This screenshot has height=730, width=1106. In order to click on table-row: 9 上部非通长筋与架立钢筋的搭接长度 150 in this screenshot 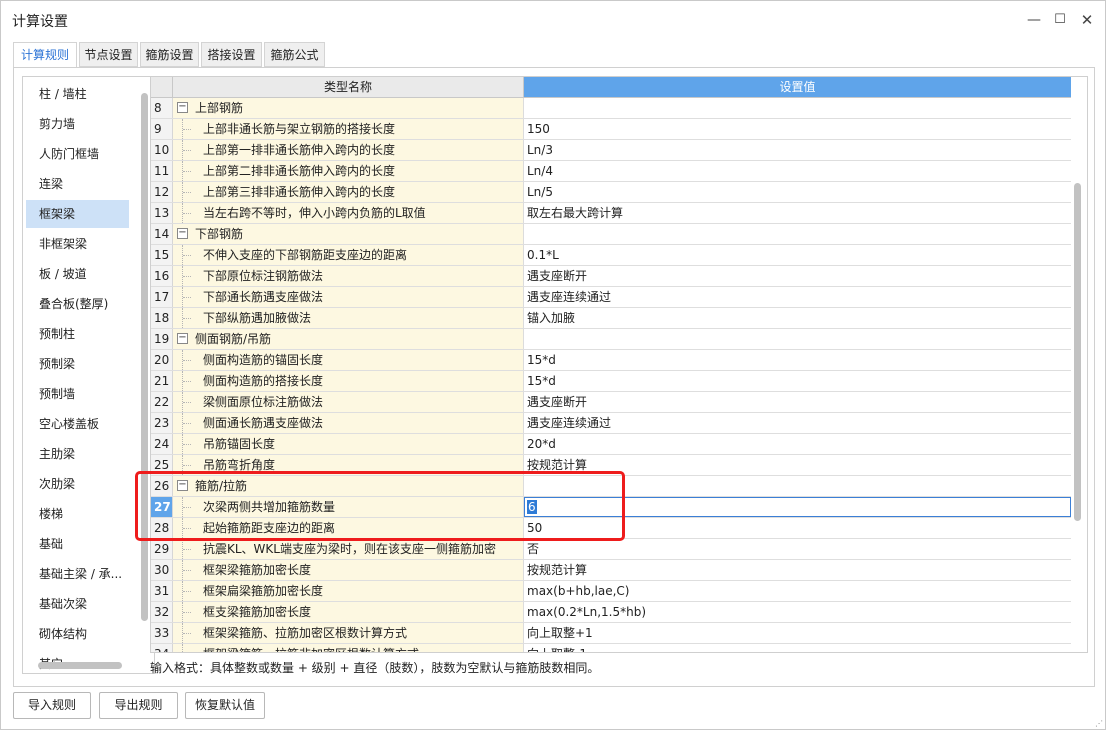, I will do `click(611, 129)`.